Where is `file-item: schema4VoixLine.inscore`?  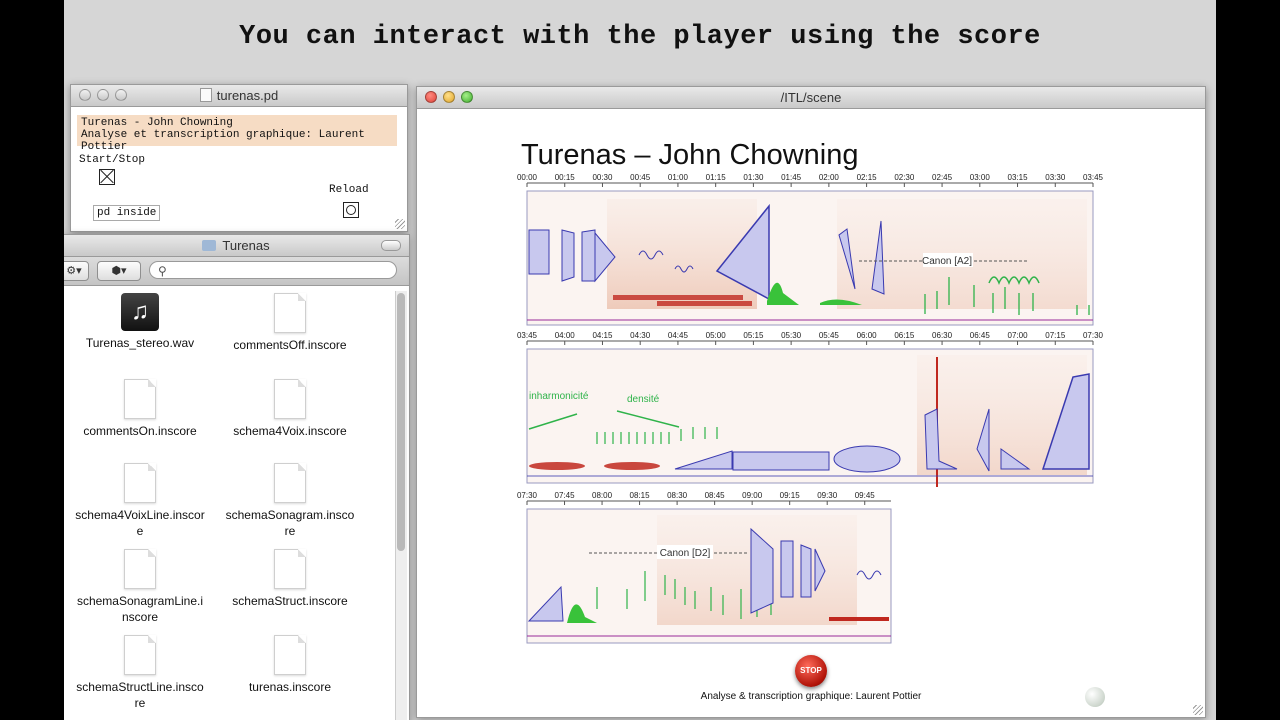 file-item: schema4VoixLine.inscore is located at coordinates (140, 501).